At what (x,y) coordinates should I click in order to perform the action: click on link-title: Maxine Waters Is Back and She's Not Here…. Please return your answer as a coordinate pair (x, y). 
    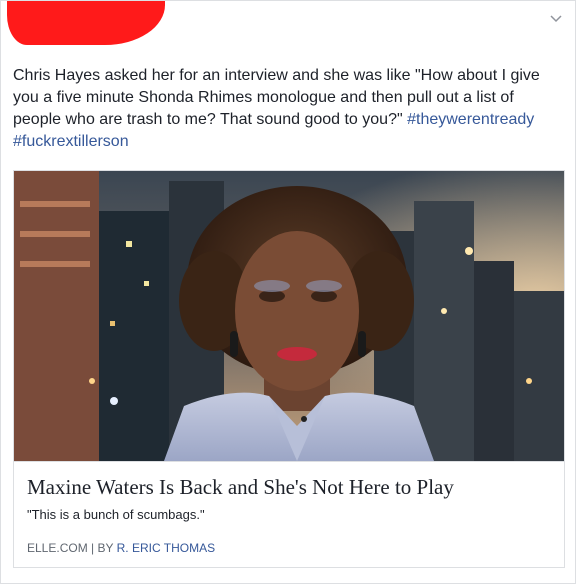
    Looking at the image, I should click on (240, 487).